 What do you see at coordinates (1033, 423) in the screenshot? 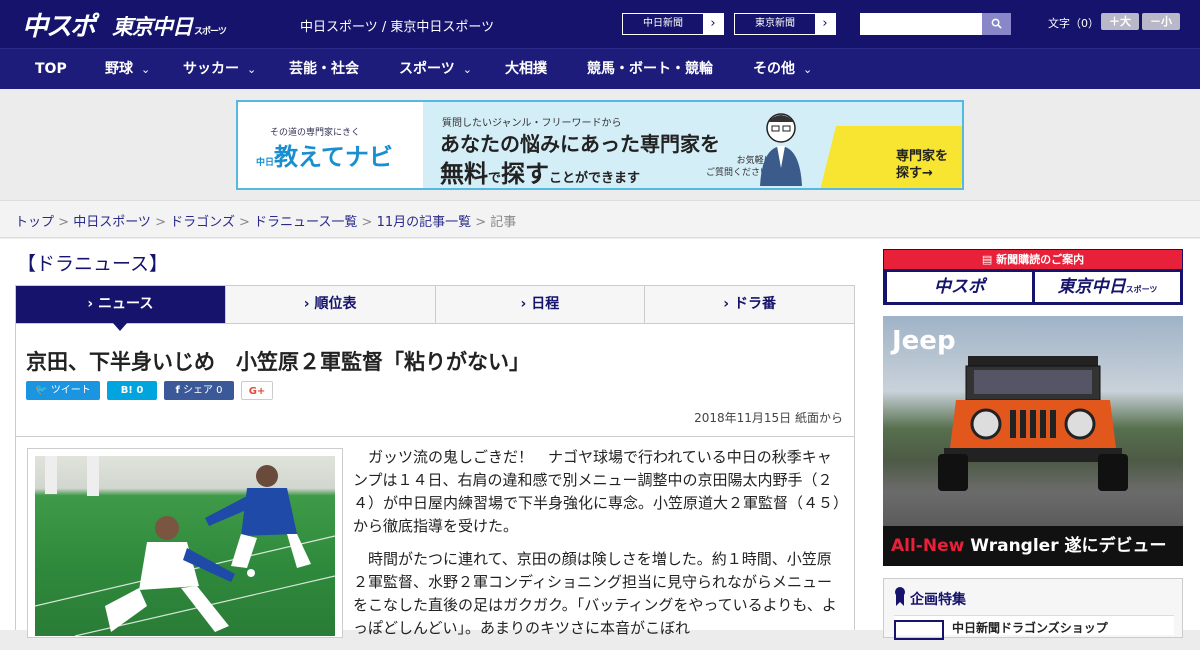
I see `jeep-car-image` at bounding box center [1033, 423].